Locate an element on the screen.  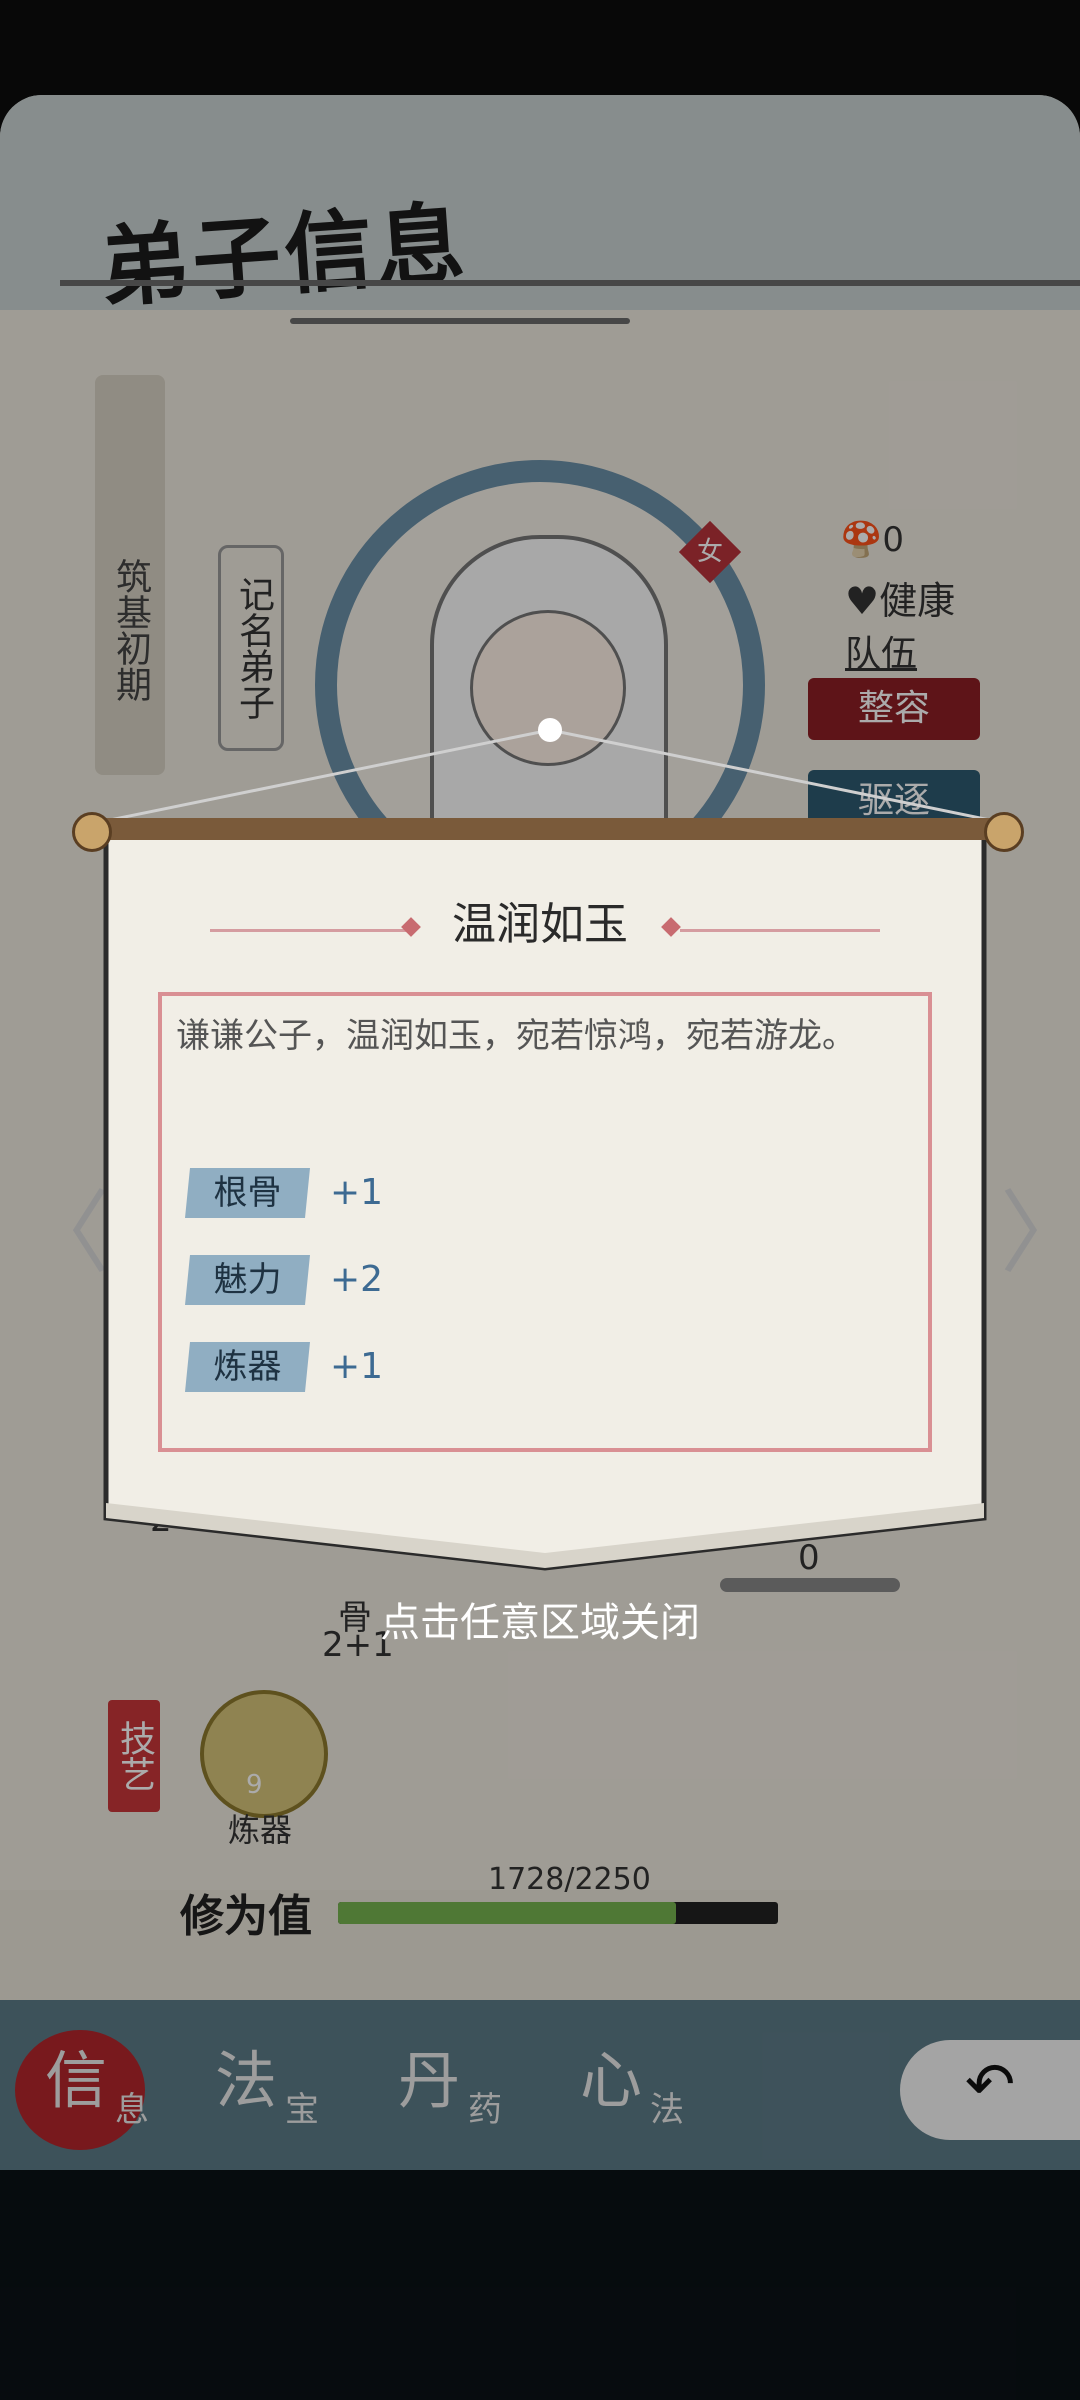
attribute-value: +2 is located at coordinates (357, 1279).